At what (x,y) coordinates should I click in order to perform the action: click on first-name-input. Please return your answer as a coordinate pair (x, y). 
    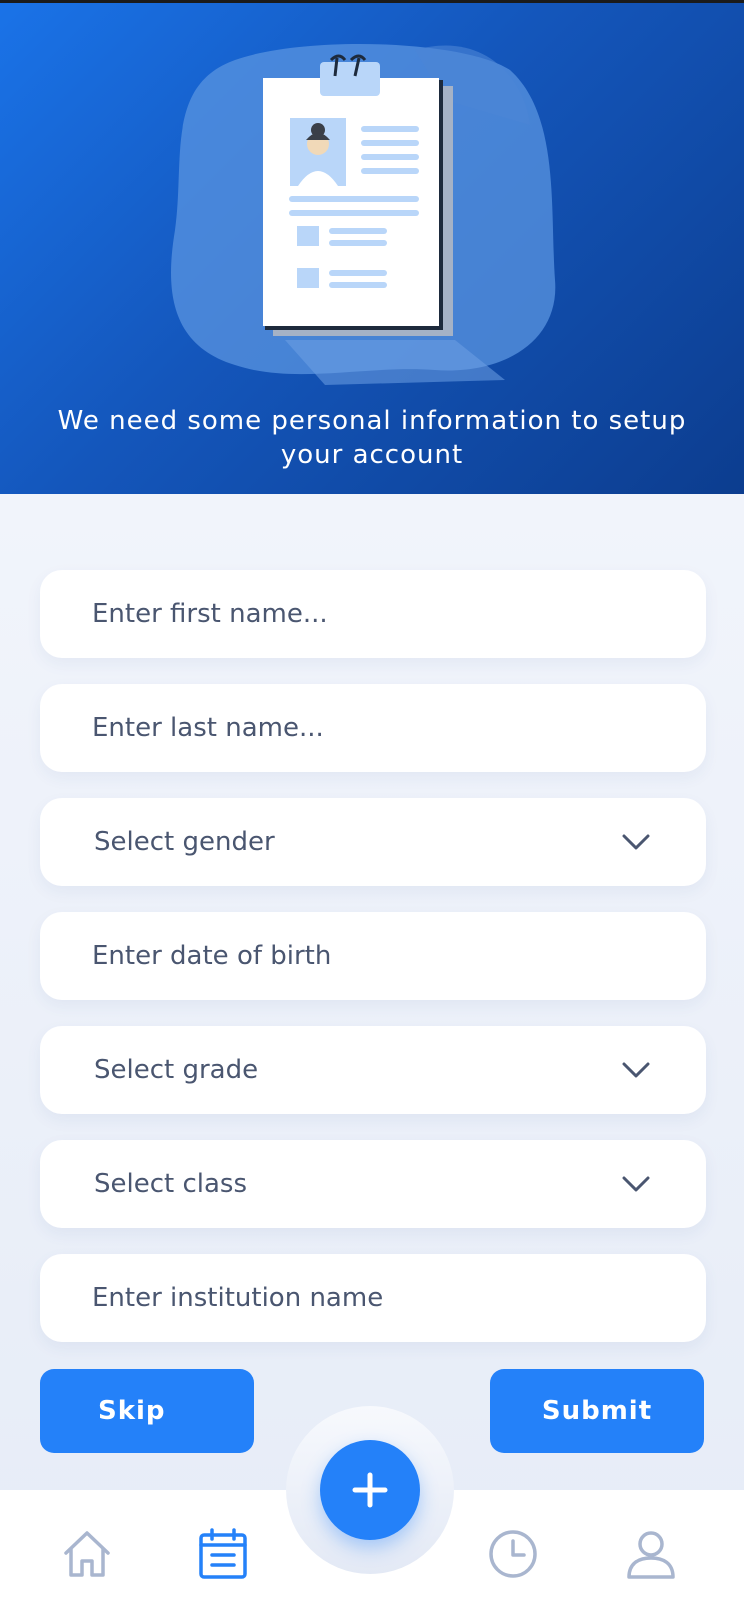
    Looking at the image, I should click on (373, 614).